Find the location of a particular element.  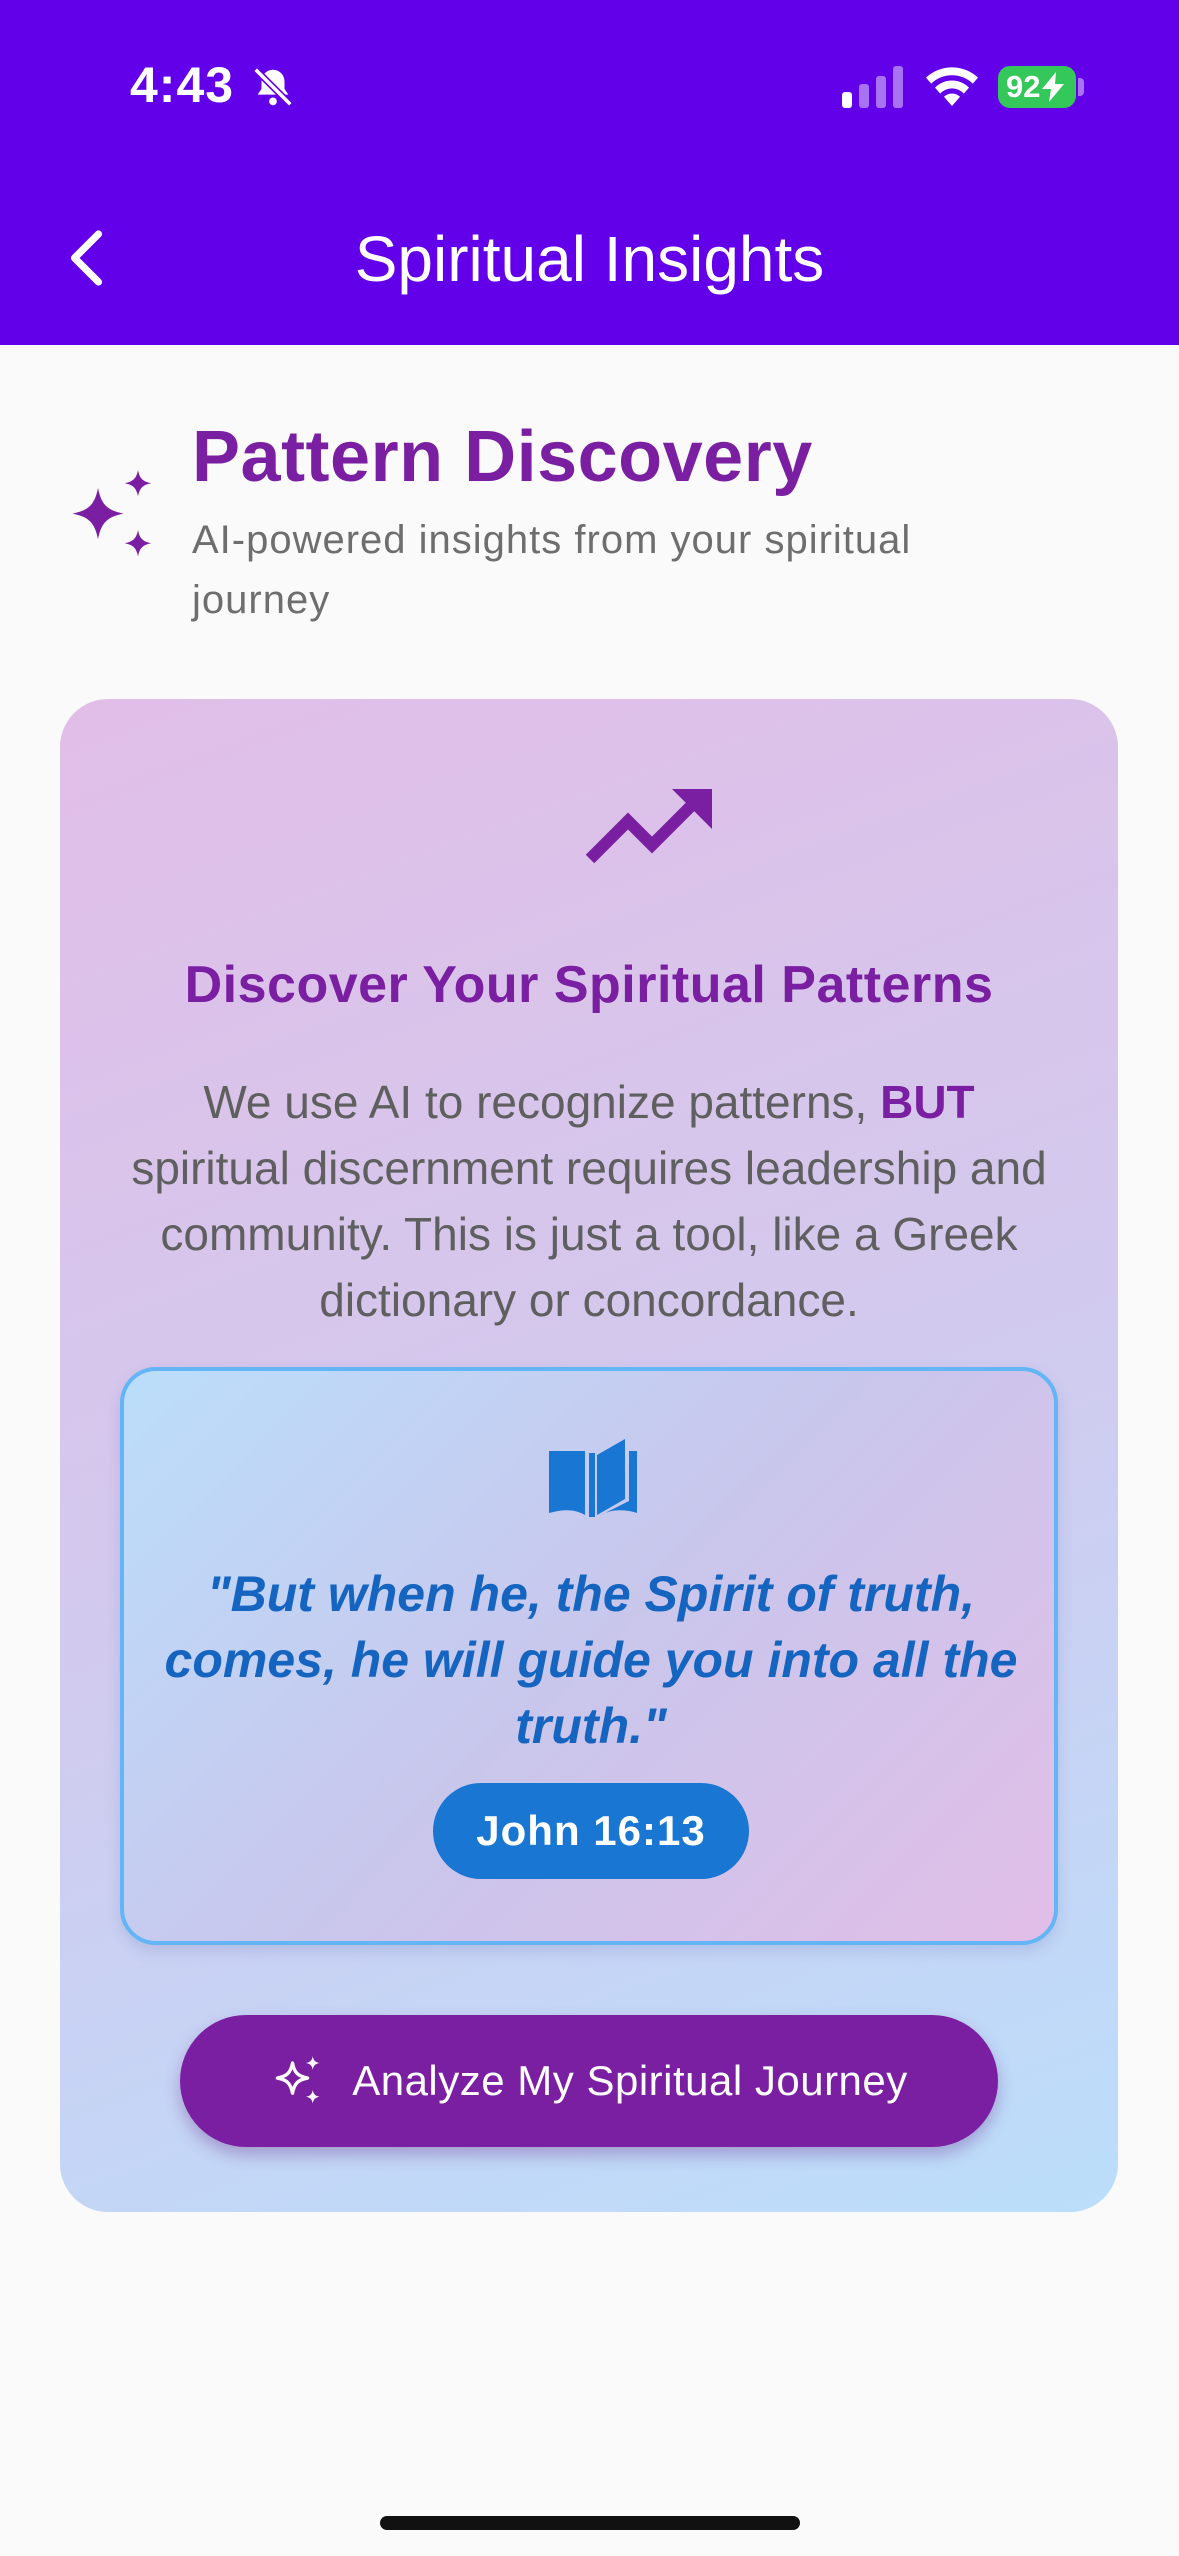

analyze-journey-label: Analyze My Spiritual Journey is located at coordinates (630, 2080).